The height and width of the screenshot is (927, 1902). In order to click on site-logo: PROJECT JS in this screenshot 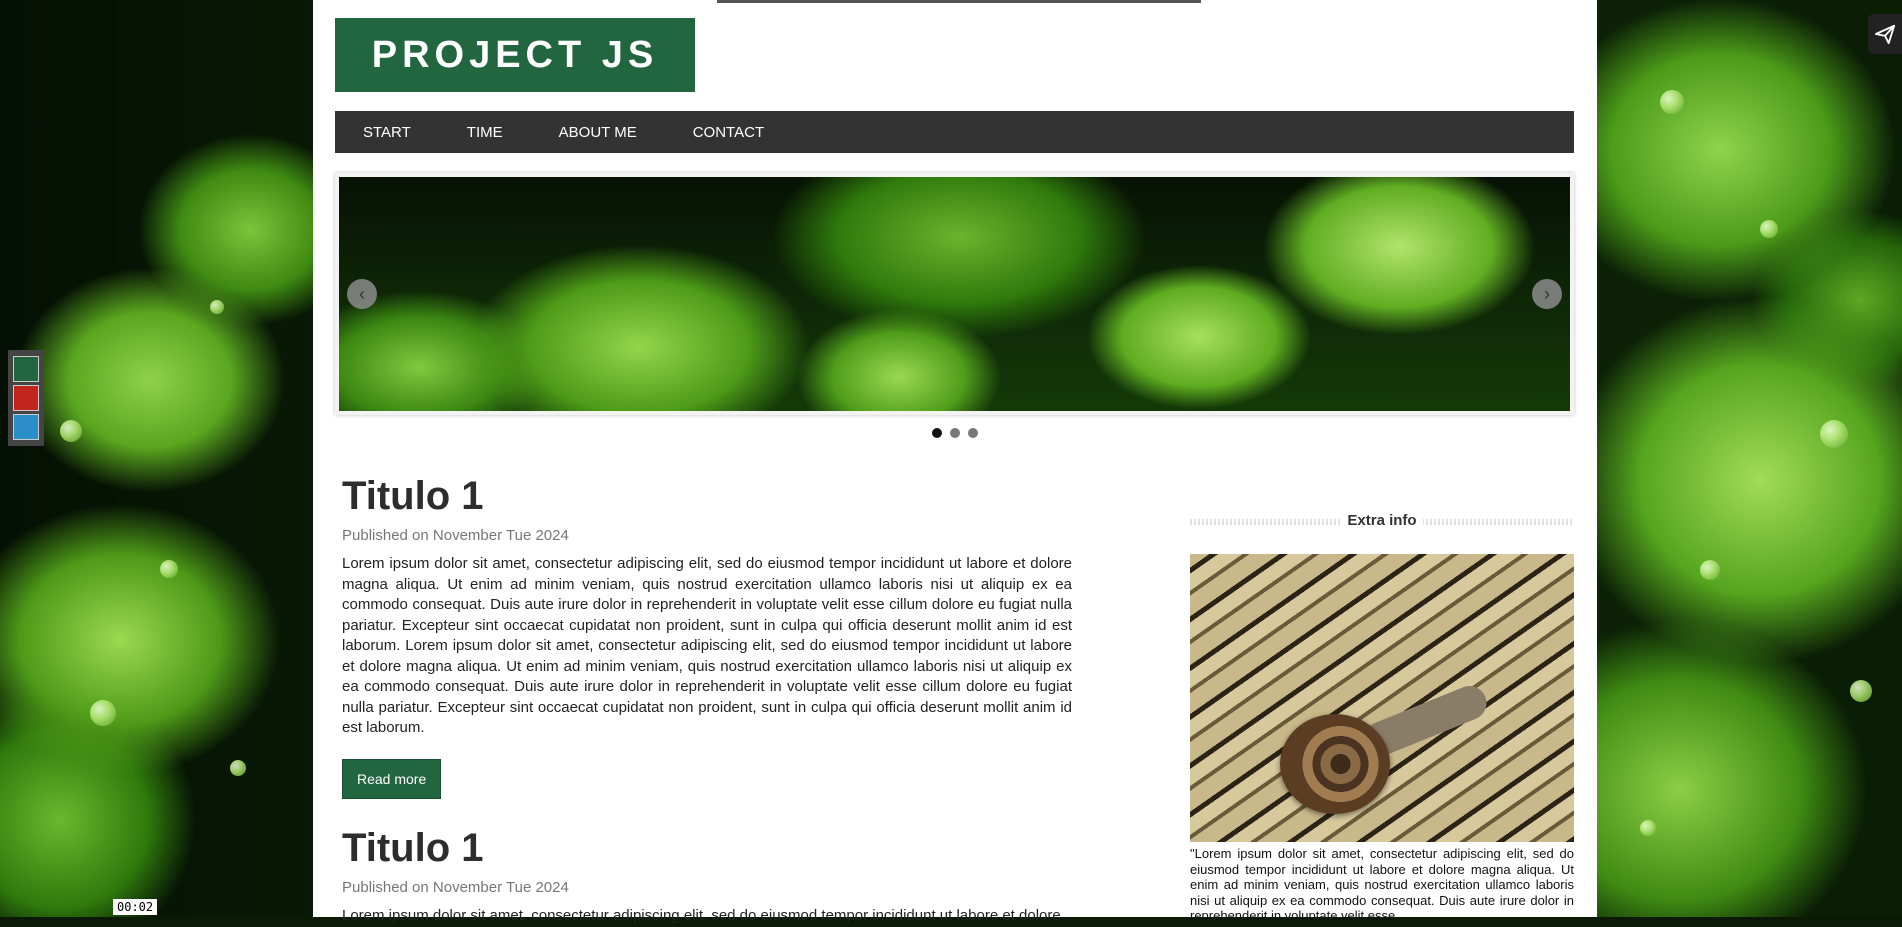, I will do `click(515, 55)`.